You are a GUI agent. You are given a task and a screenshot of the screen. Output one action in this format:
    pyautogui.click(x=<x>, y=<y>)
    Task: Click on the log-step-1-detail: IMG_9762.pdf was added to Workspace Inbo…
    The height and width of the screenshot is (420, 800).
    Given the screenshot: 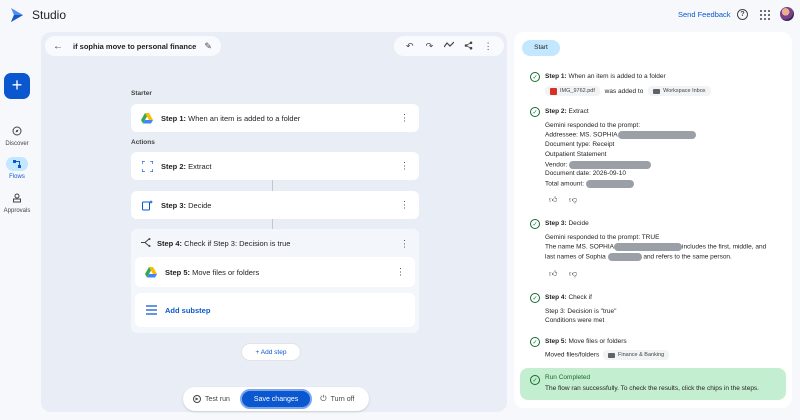 What is the action you would take?
    pyautogui.click(x=628, y=91)
    